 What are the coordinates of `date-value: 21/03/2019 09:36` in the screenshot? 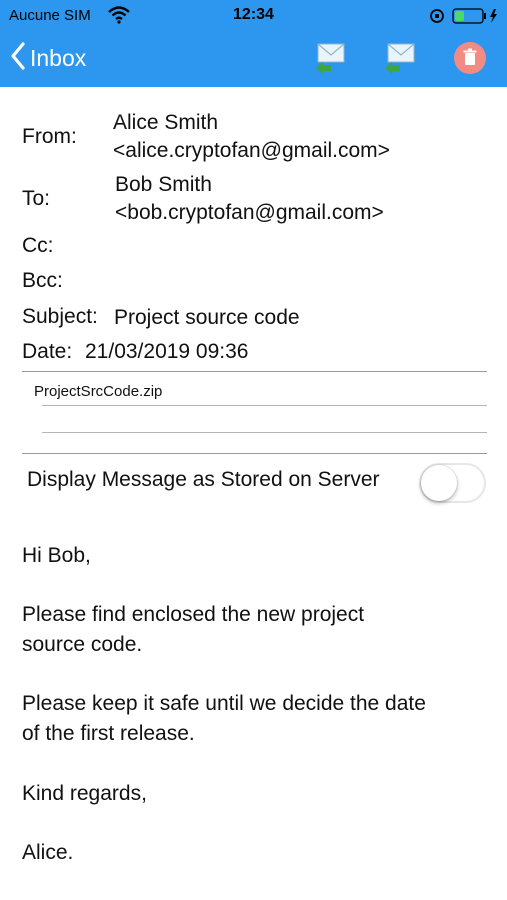 It's located at (167, 351).